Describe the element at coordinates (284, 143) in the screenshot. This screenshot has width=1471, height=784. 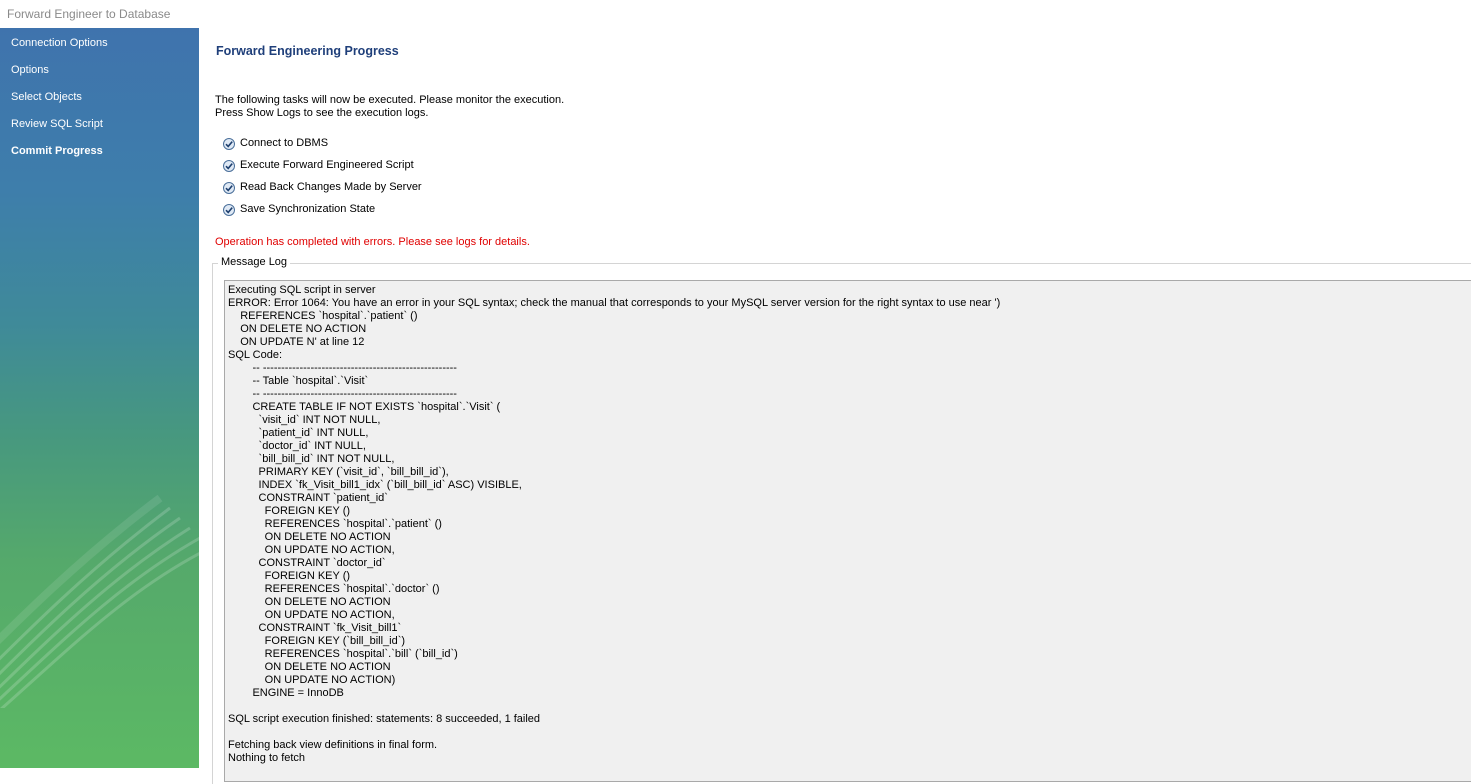
I see `task-label: Connect to DBMS` at that location.